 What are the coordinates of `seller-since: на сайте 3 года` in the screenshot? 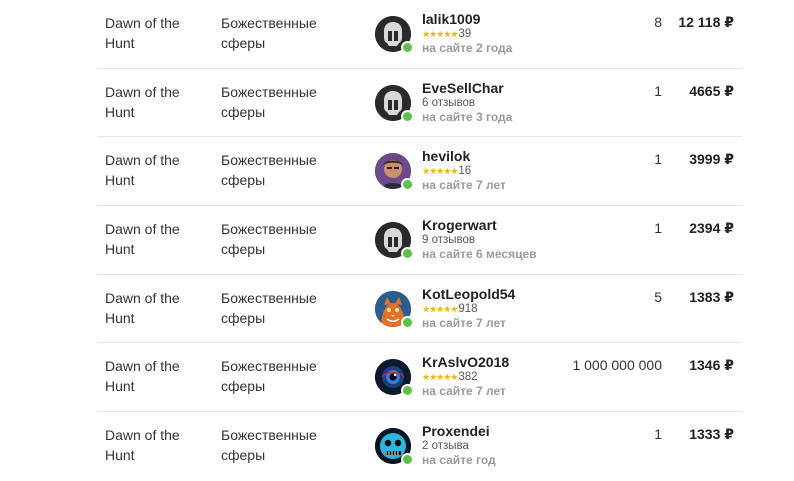 It's located at (467, 116).